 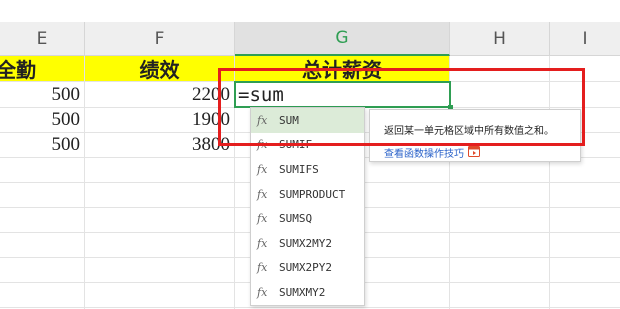 What do you see at coordinates (310, 11) in the screenshot?
I see `toolbar-strip` at bounding box center [310, 11].